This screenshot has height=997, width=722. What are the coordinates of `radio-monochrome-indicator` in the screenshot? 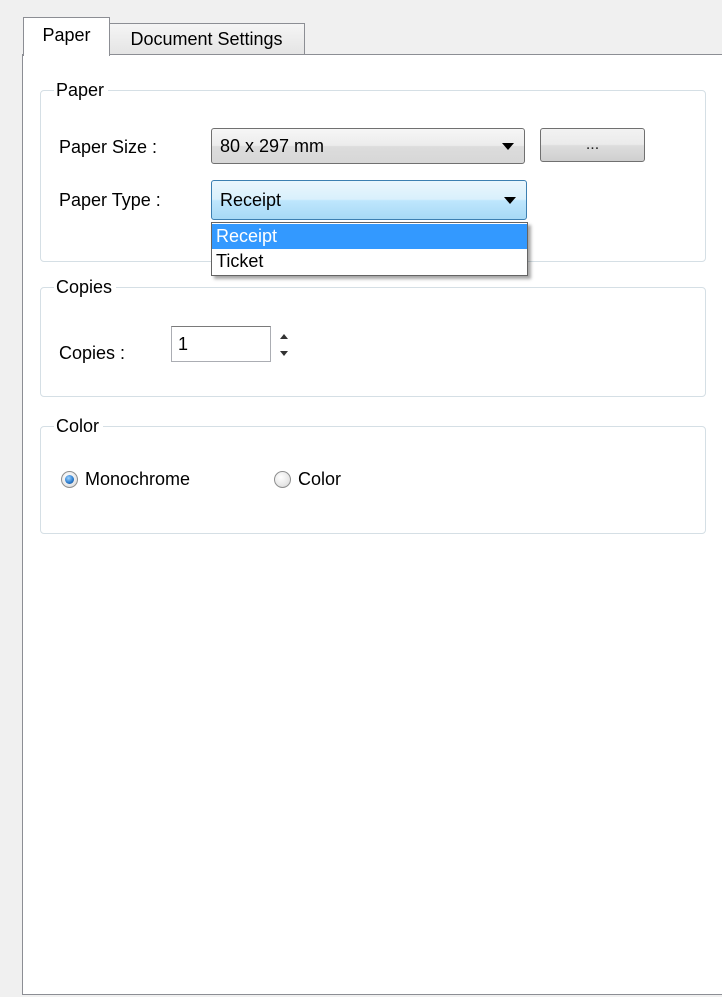 It's located at (69, 479).